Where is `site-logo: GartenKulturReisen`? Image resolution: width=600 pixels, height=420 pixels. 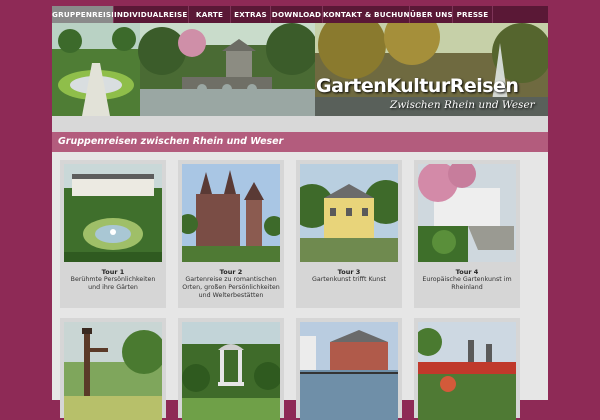
site-logo: GartenKulturReisen is located at coordinates (417, 86).